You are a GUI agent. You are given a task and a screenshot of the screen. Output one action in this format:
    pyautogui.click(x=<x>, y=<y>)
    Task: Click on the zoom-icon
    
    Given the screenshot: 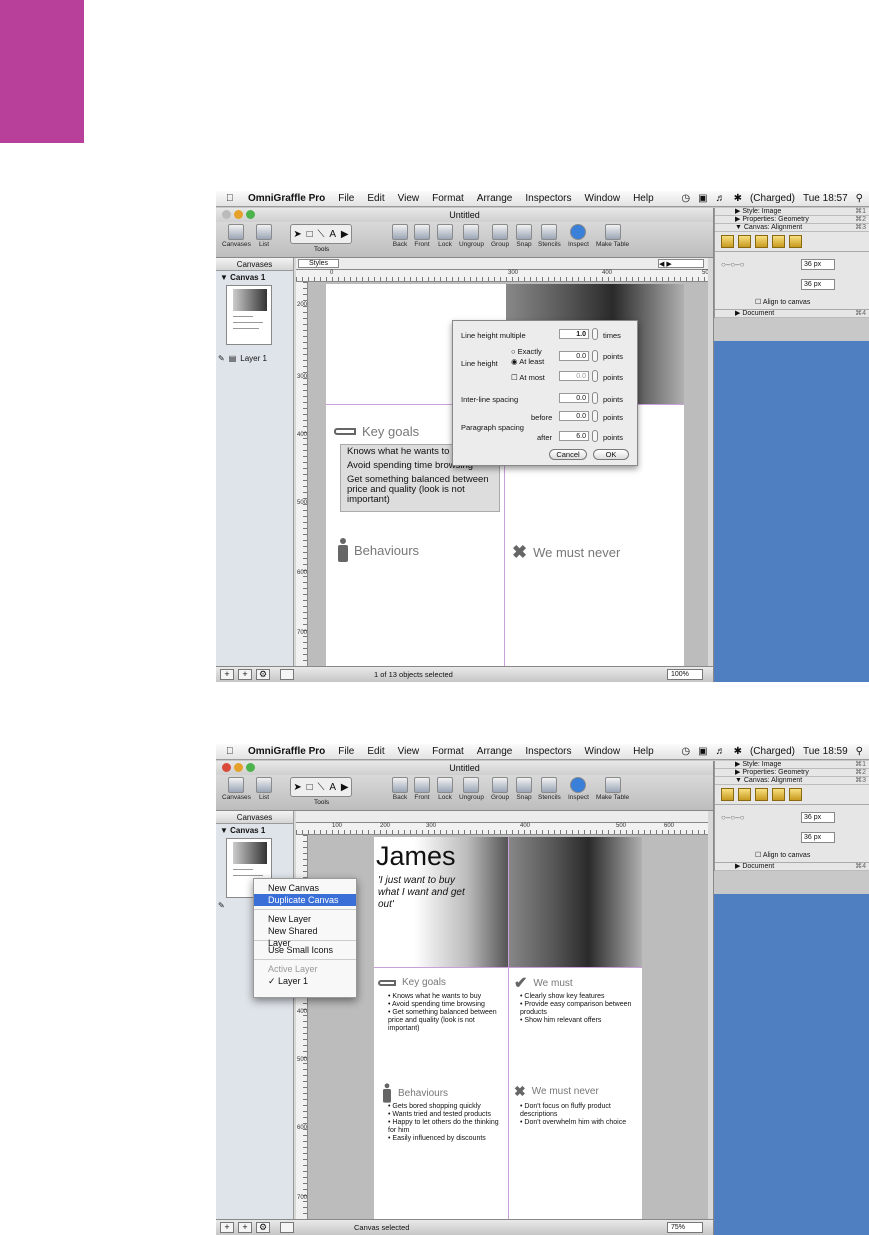 What is the action you would take?
    pyautogui.click(x=250, y=214)
    